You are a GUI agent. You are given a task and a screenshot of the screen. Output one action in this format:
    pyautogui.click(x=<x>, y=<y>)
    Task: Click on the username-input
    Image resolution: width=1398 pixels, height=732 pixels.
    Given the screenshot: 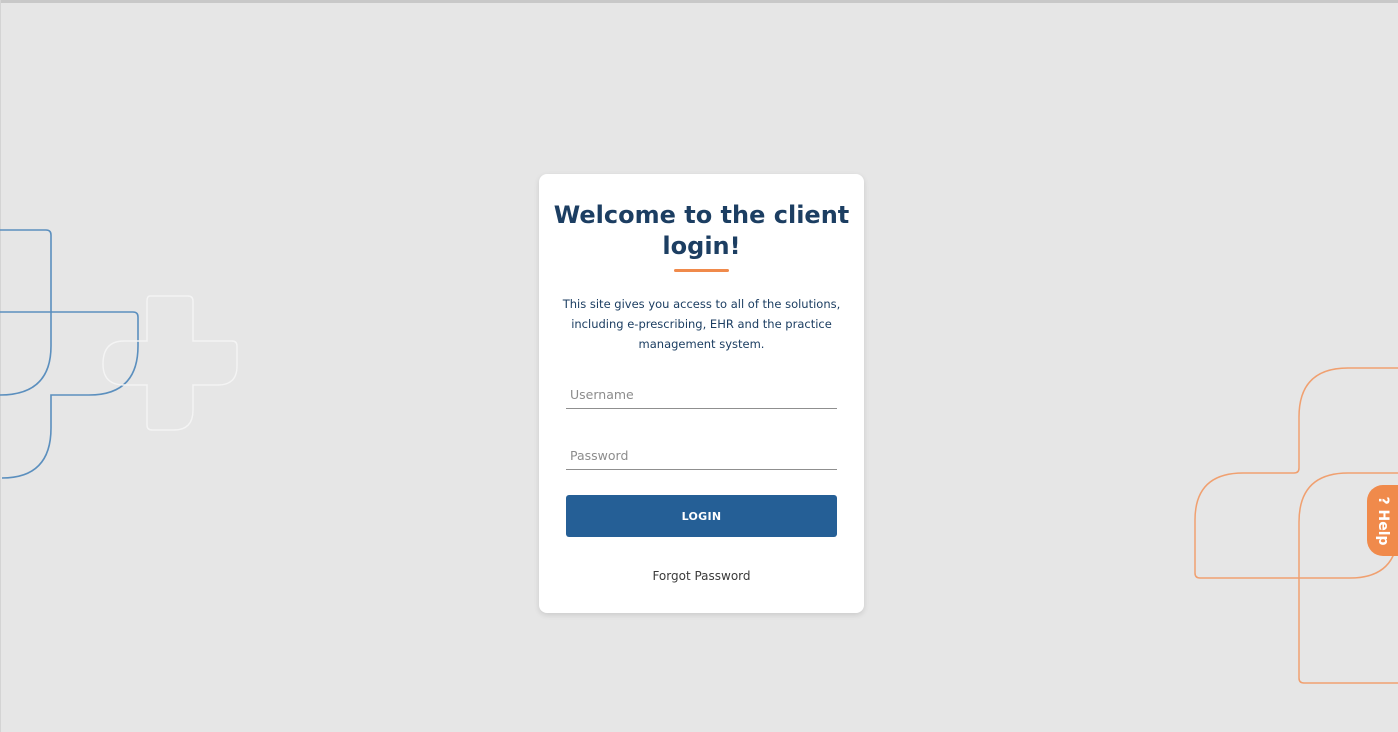 What is the action you would take?
    pyautogui.click(x=701, y=395)
    